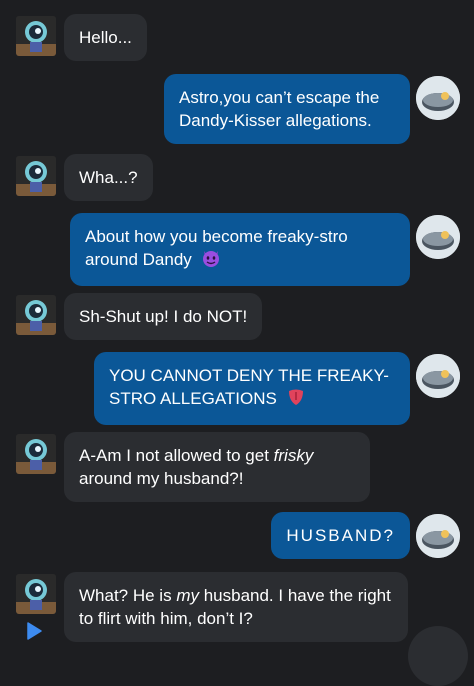 The width and height of the screenshot is (474, 686). Describe the element at coordinates (211, 261) in the screenshot. I see `smiling-imp-emoji-icon` at that location.